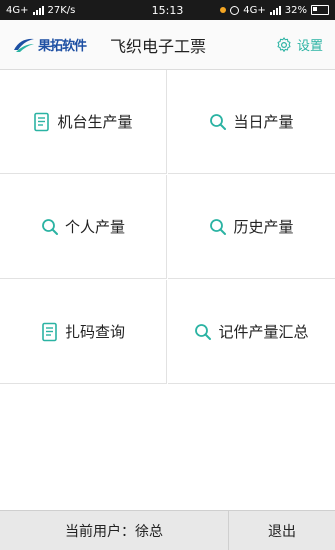 Image resolution: width=335 pixels, height=550 pixels. I want to click on settings-button: 设置, so click(299, 44).